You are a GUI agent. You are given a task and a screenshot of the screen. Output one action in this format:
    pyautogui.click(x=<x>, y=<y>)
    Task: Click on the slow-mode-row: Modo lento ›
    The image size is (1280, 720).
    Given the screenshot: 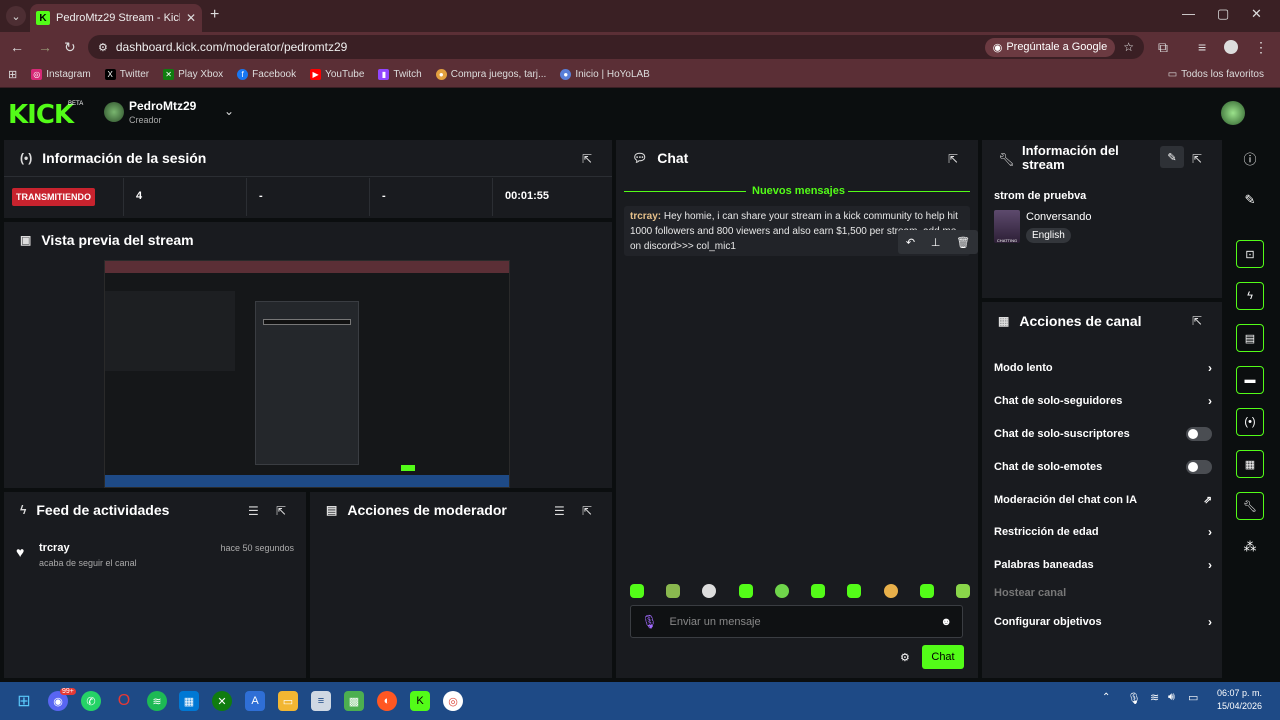 What is the action you would take?
    pyautogui.click(x=1103, y=368)
    